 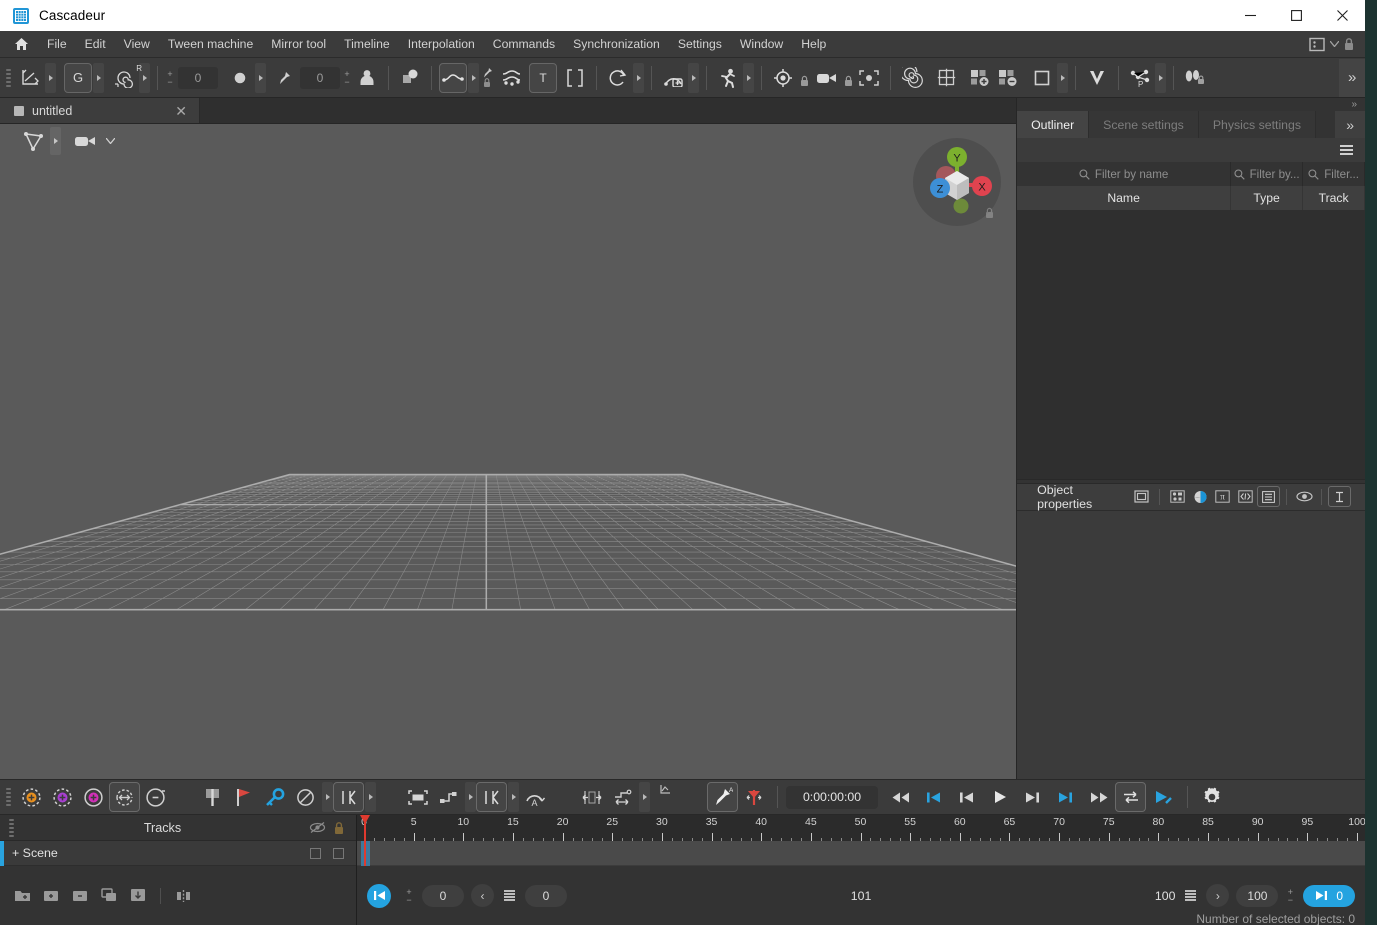 I want to click on column-header-type: Type, so click(x=1267, y=198).